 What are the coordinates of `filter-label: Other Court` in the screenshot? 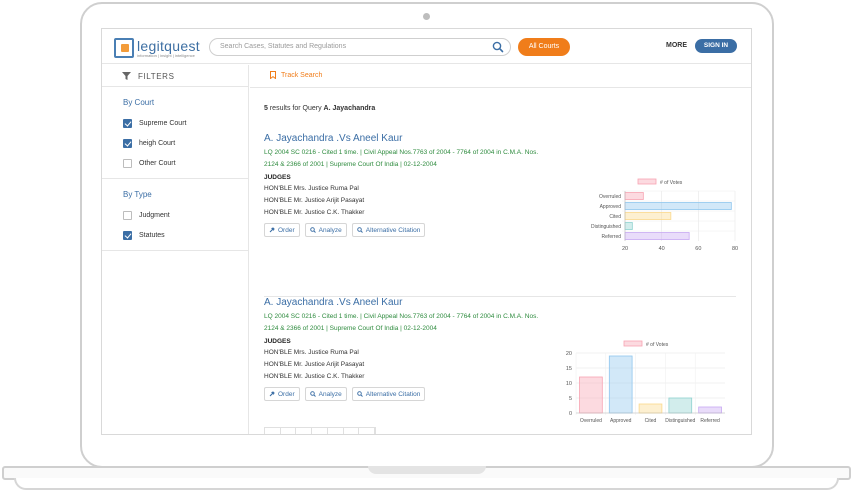 It's located at (157, 163).